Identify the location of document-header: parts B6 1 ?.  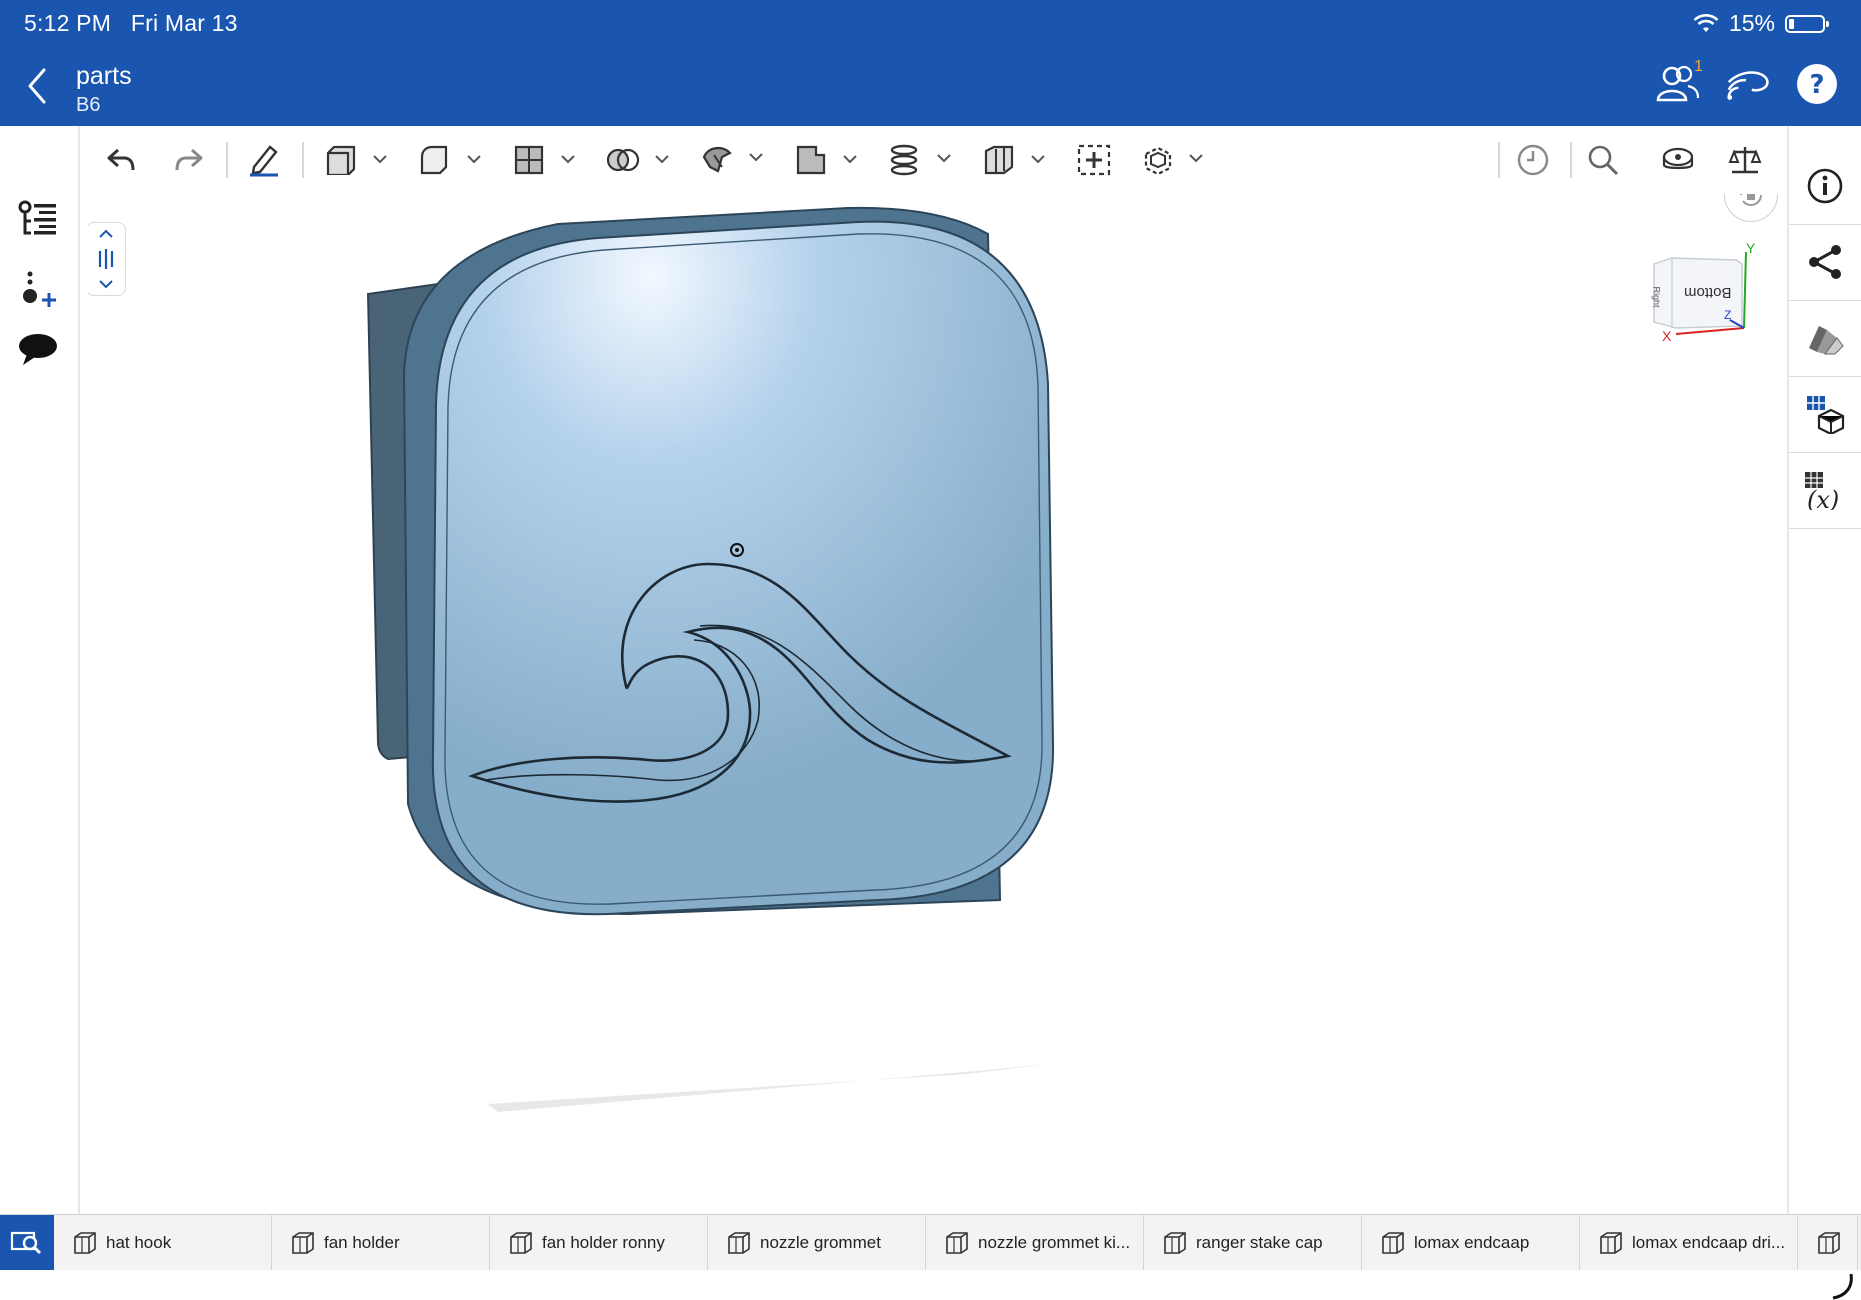
(930, 87).